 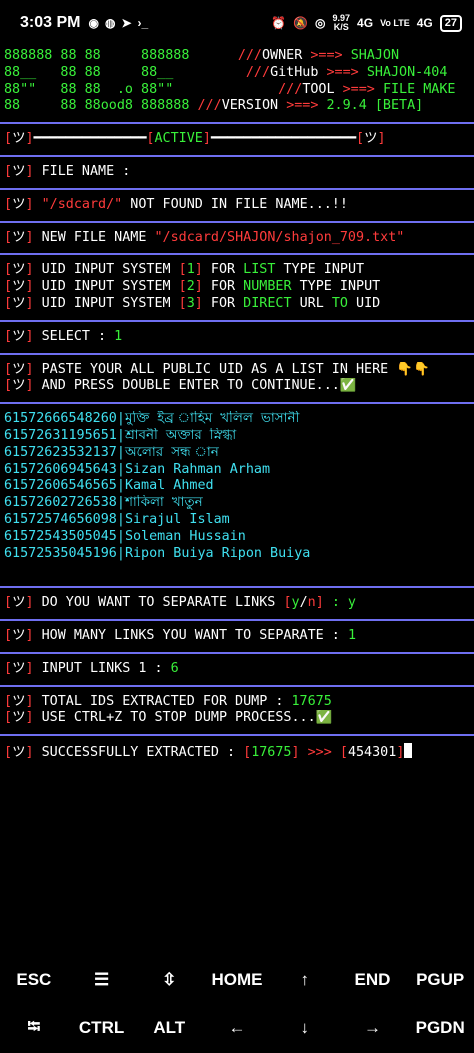 I want to click on extra-keys-bar: ESC ☰ ⇳ HOME ↑ END PGUP ⭾ CTRL ALT ← ↓ → PGDN, so click(x=237, y=1004).